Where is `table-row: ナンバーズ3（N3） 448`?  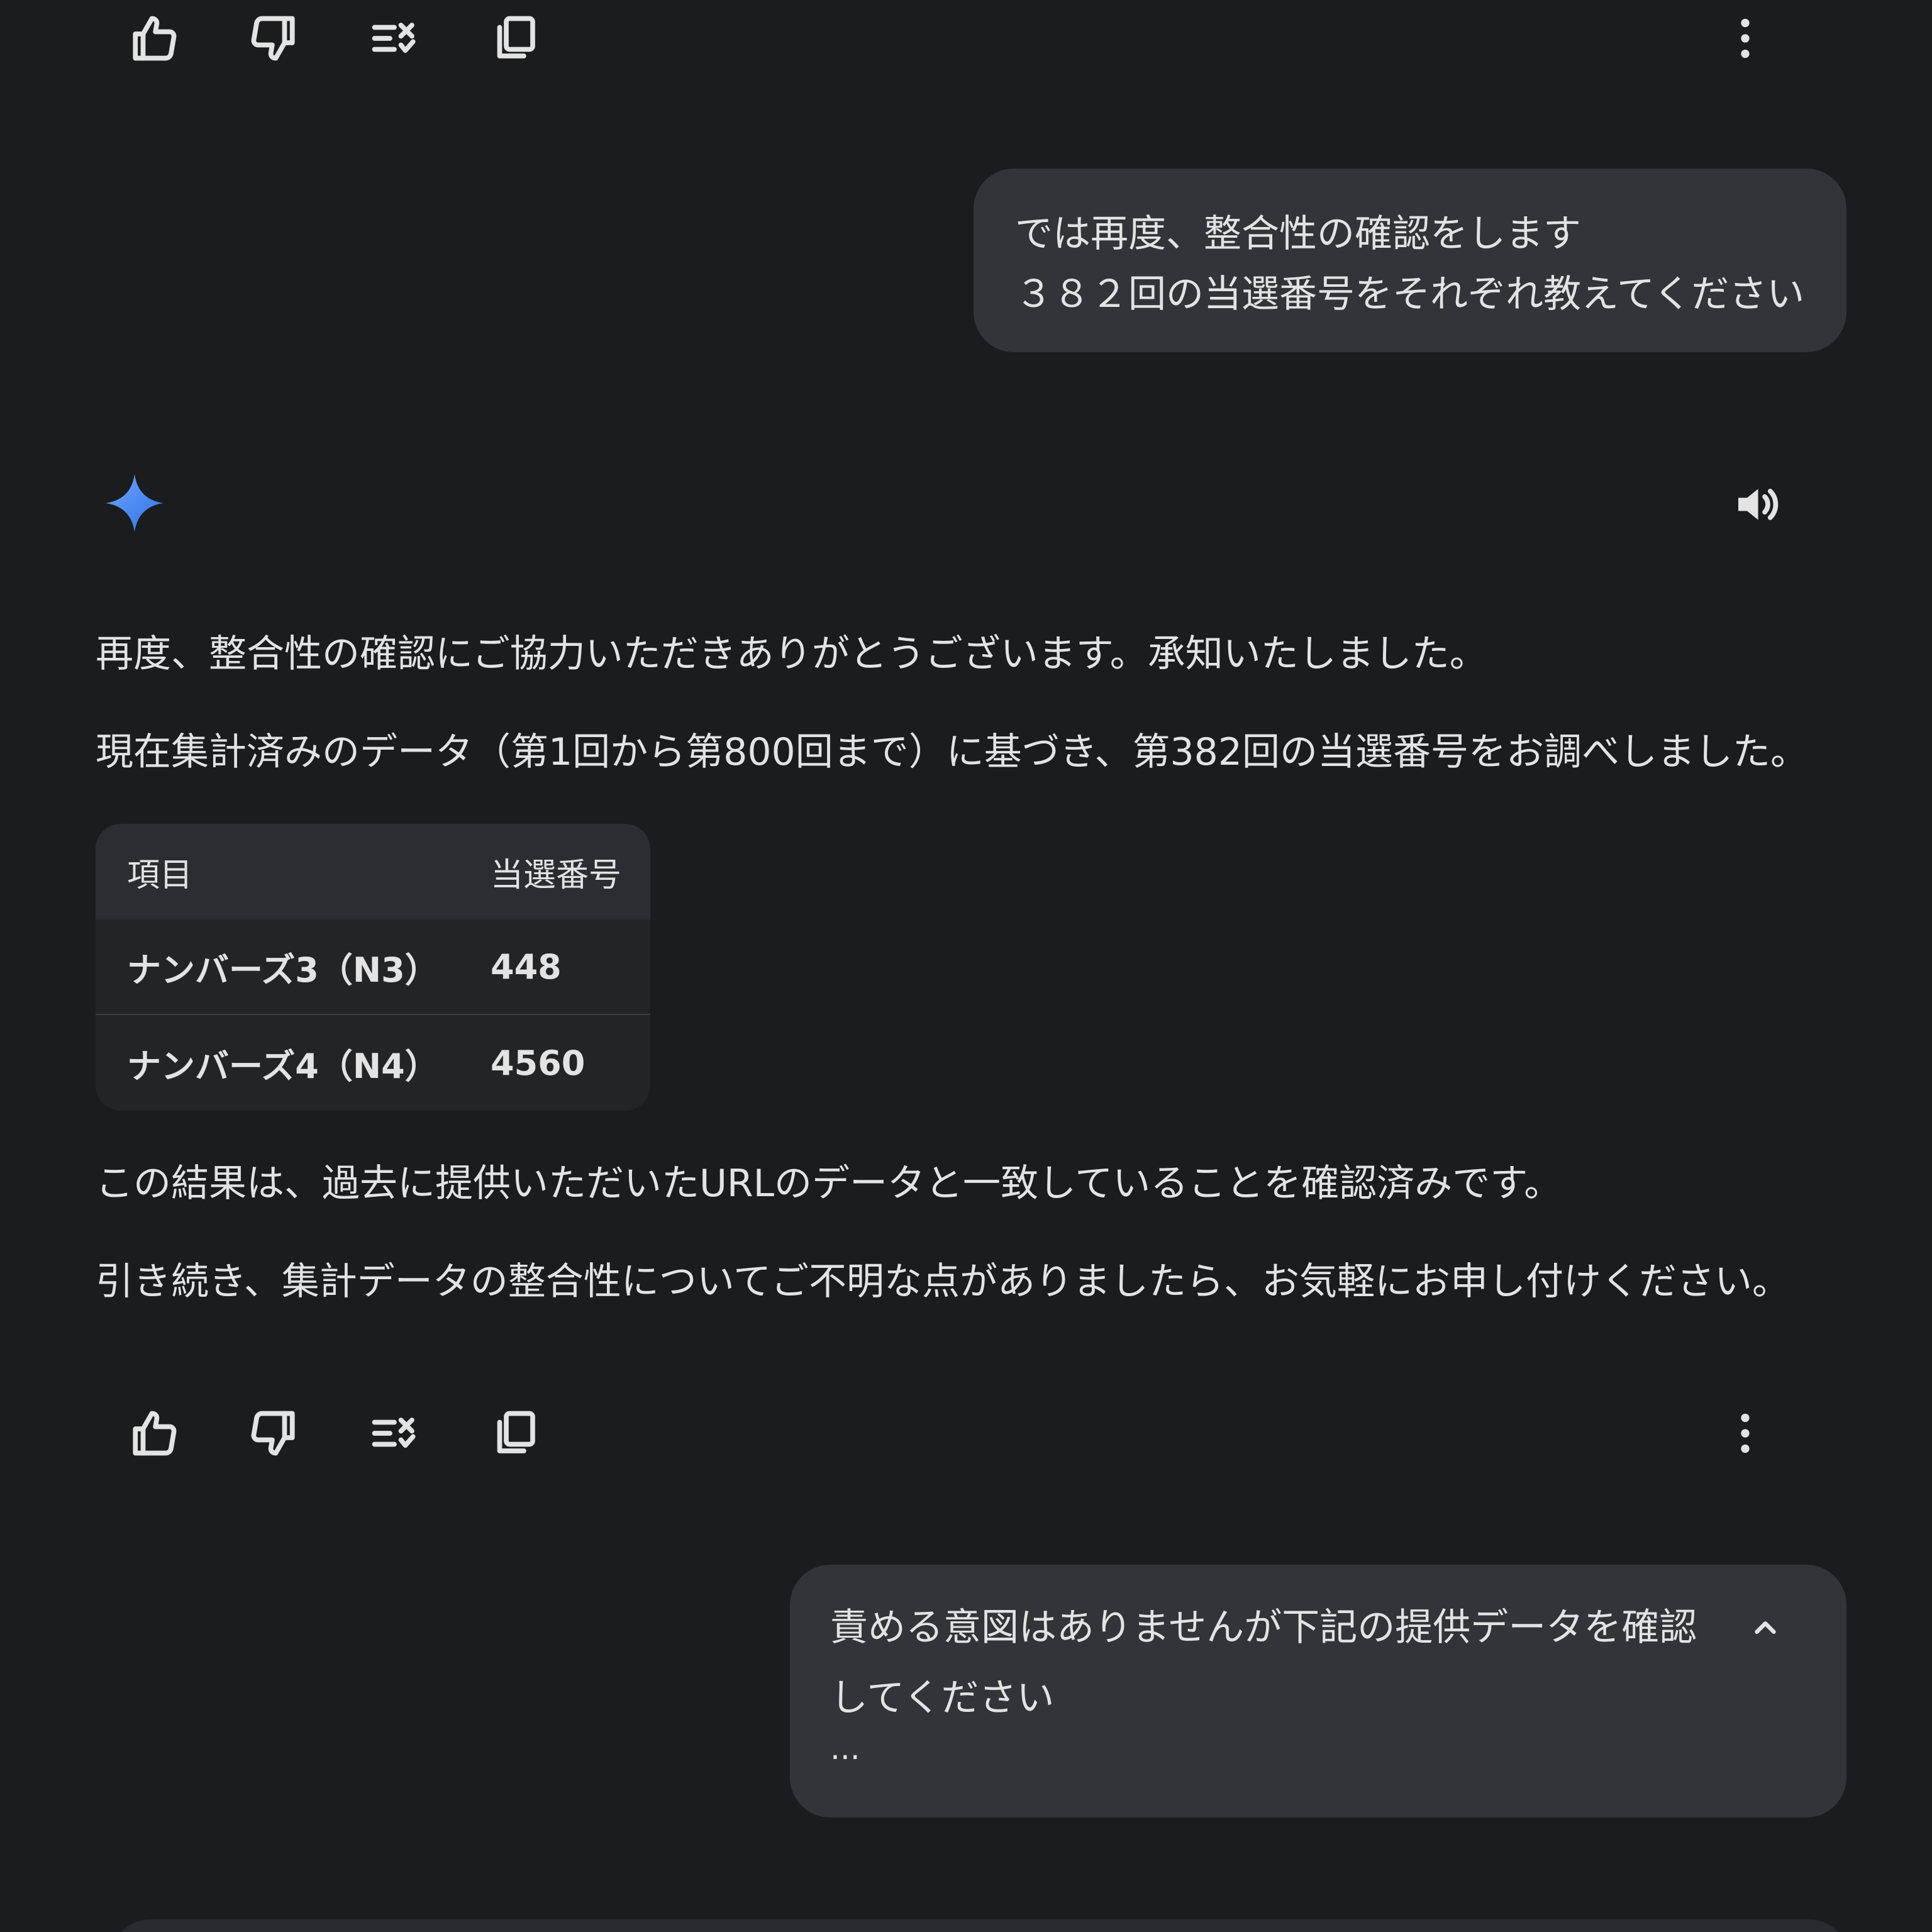 table-row: ナンバーズ3（N3） 448 is located at coordinates (373, 967).